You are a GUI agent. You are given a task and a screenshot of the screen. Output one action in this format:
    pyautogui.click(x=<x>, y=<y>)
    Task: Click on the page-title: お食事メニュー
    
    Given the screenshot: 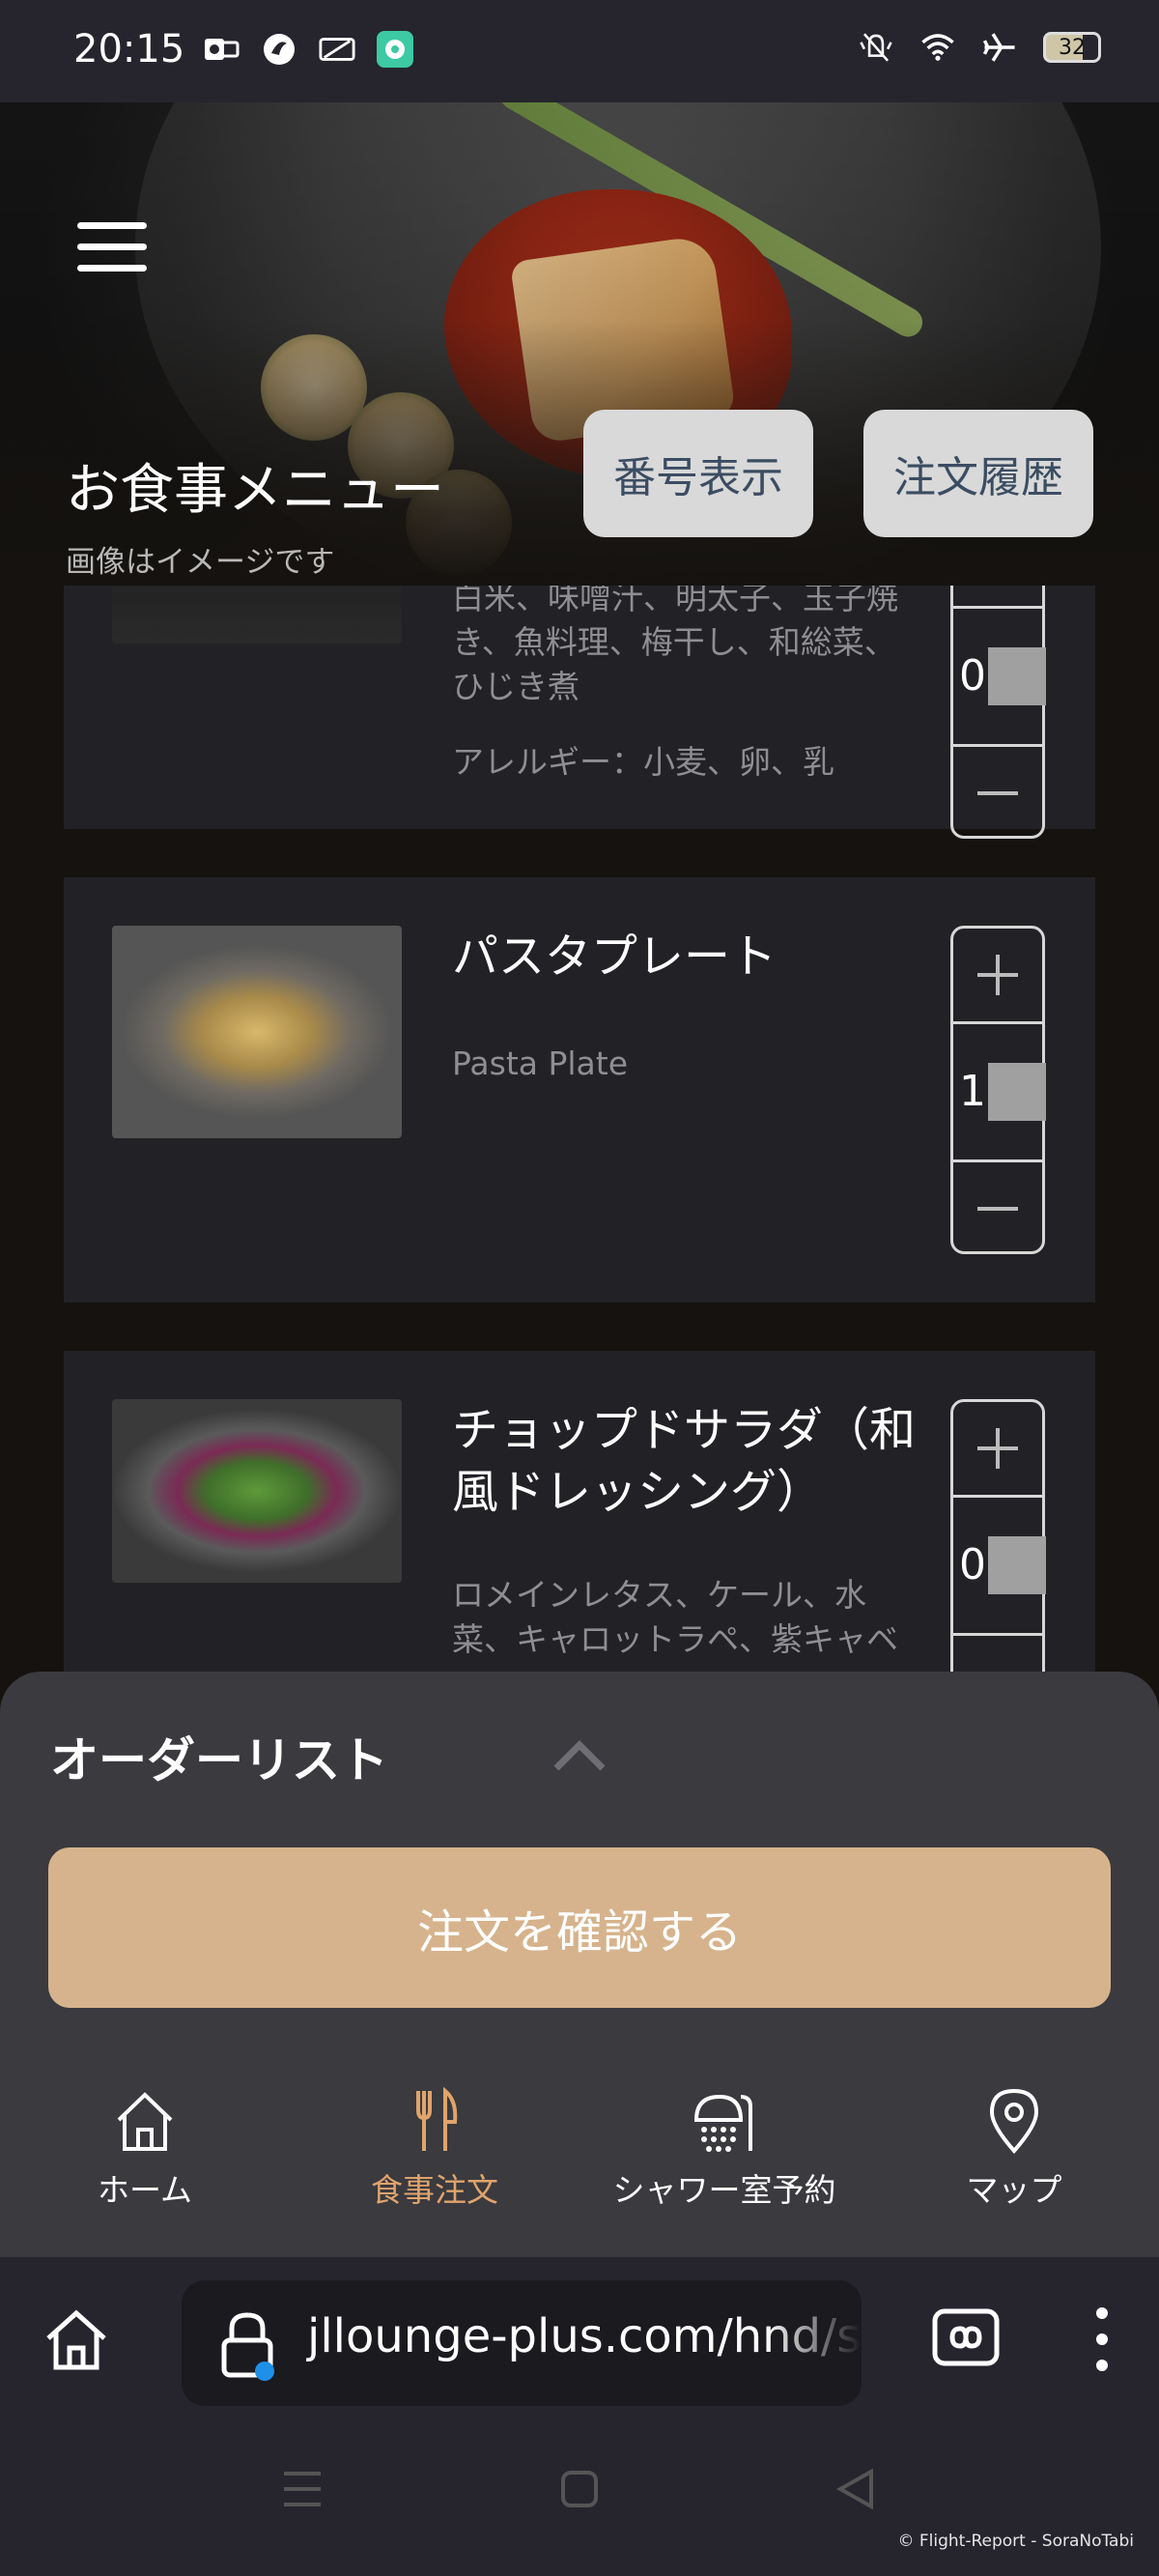 What is the action you would take?
    pyautogui.click(x=255, y=491)
    